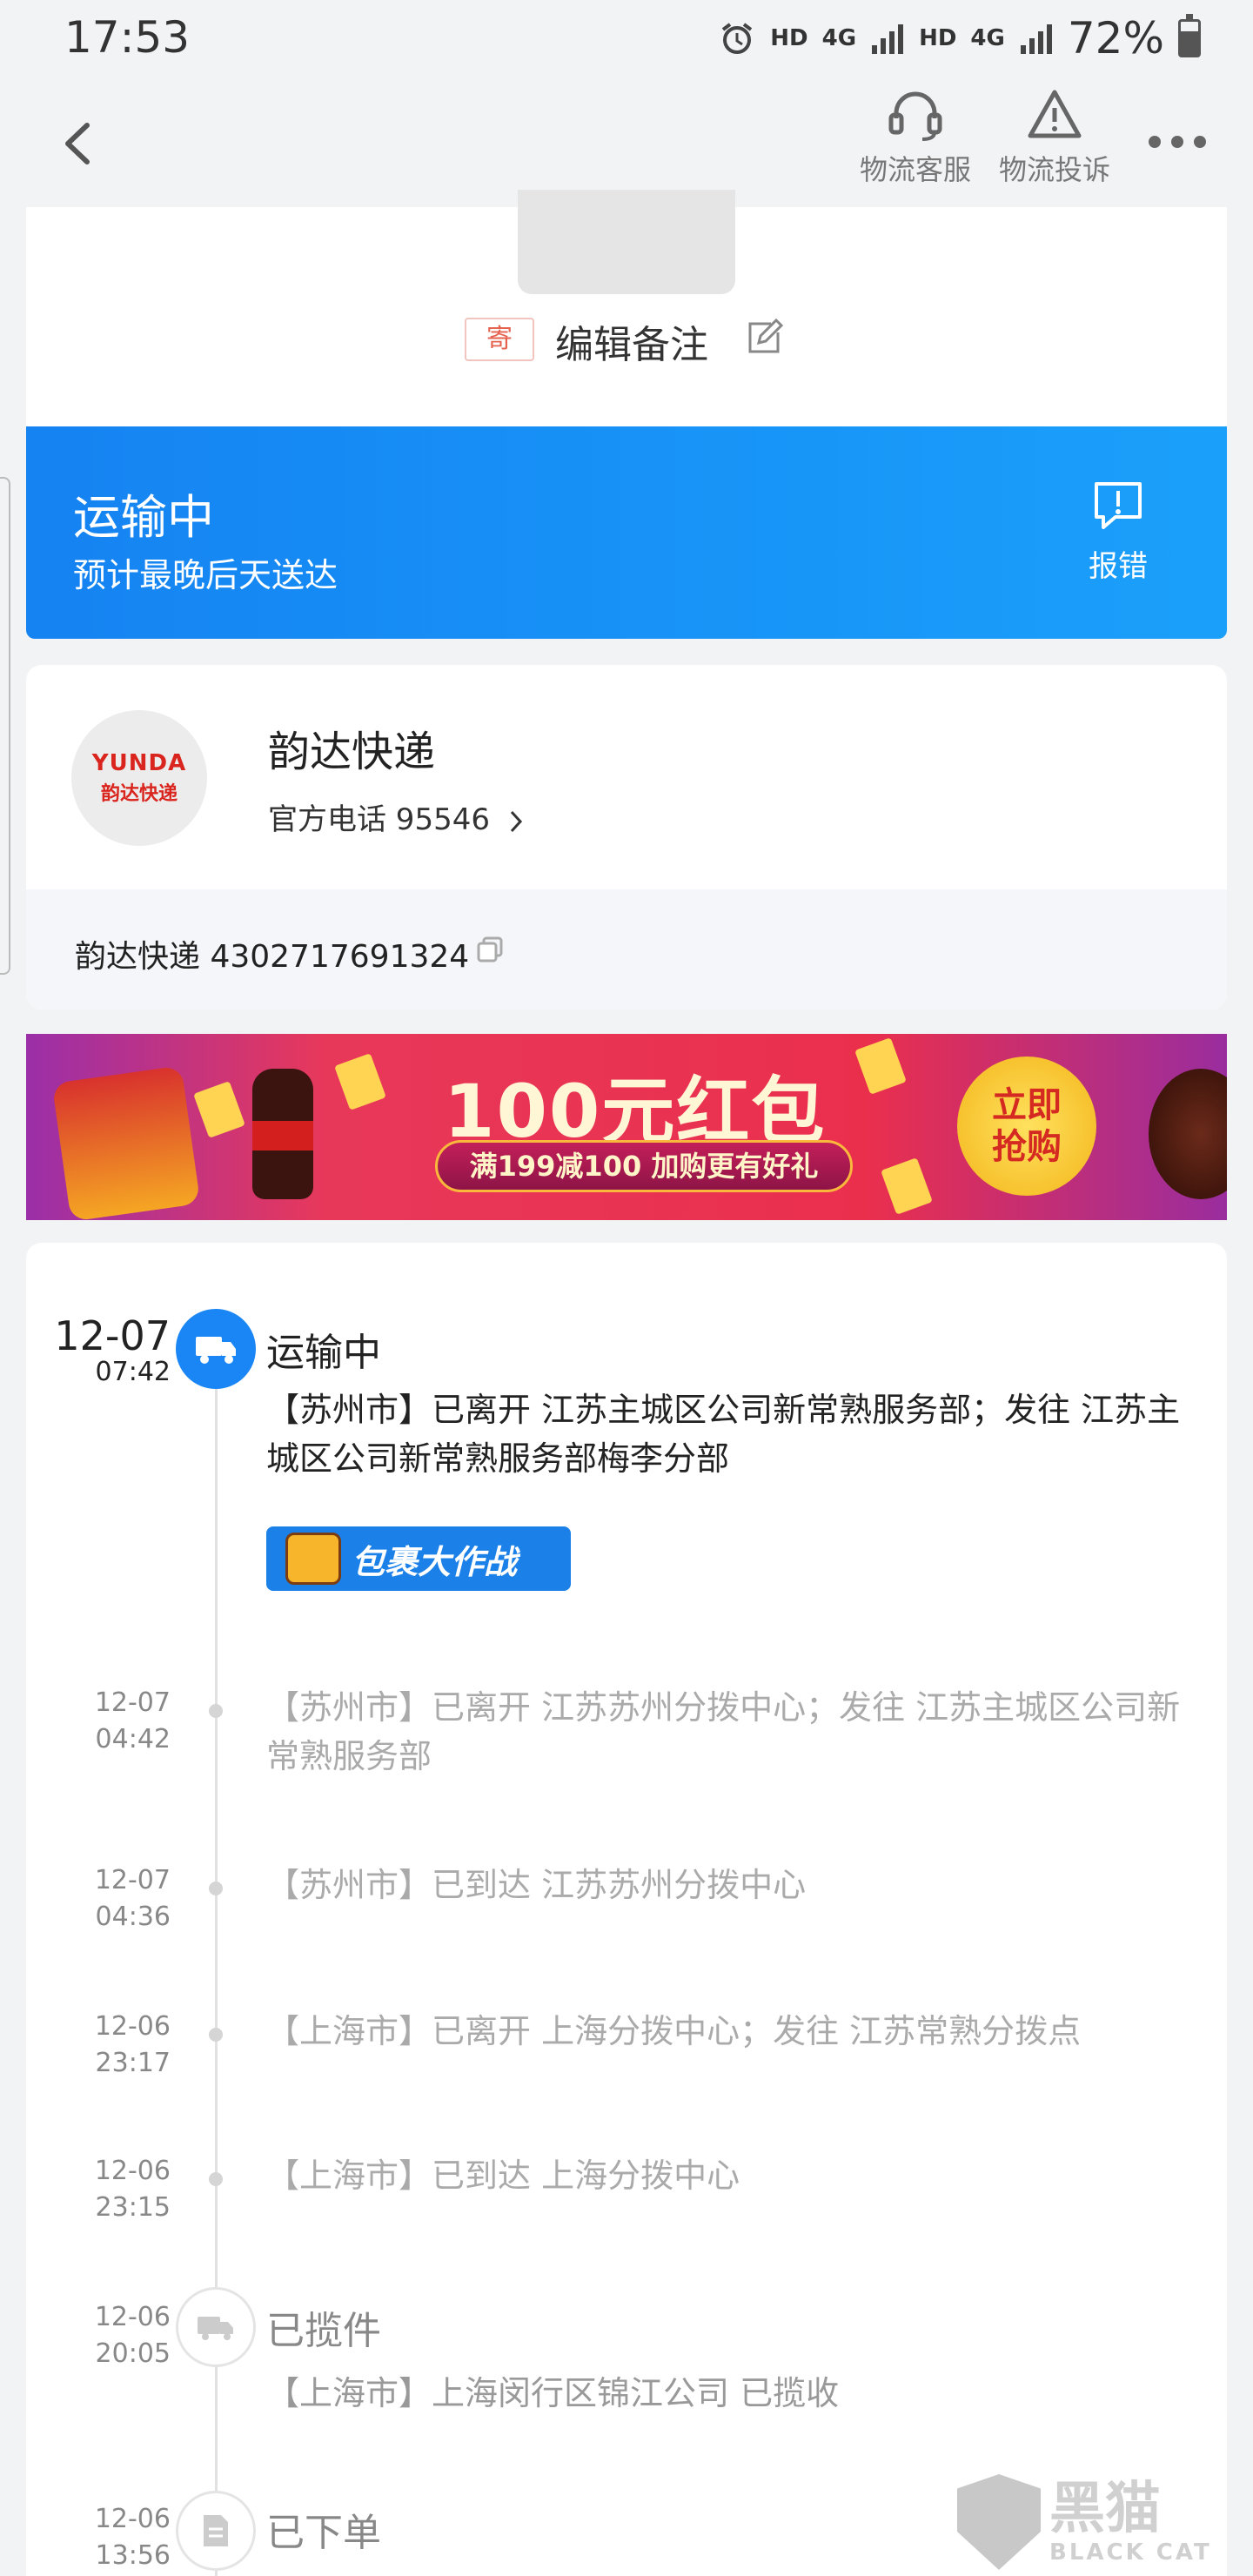 The width and height of the screenshot is (1253, 2576). I want to click on network-label: 4G, so click(839, 38).